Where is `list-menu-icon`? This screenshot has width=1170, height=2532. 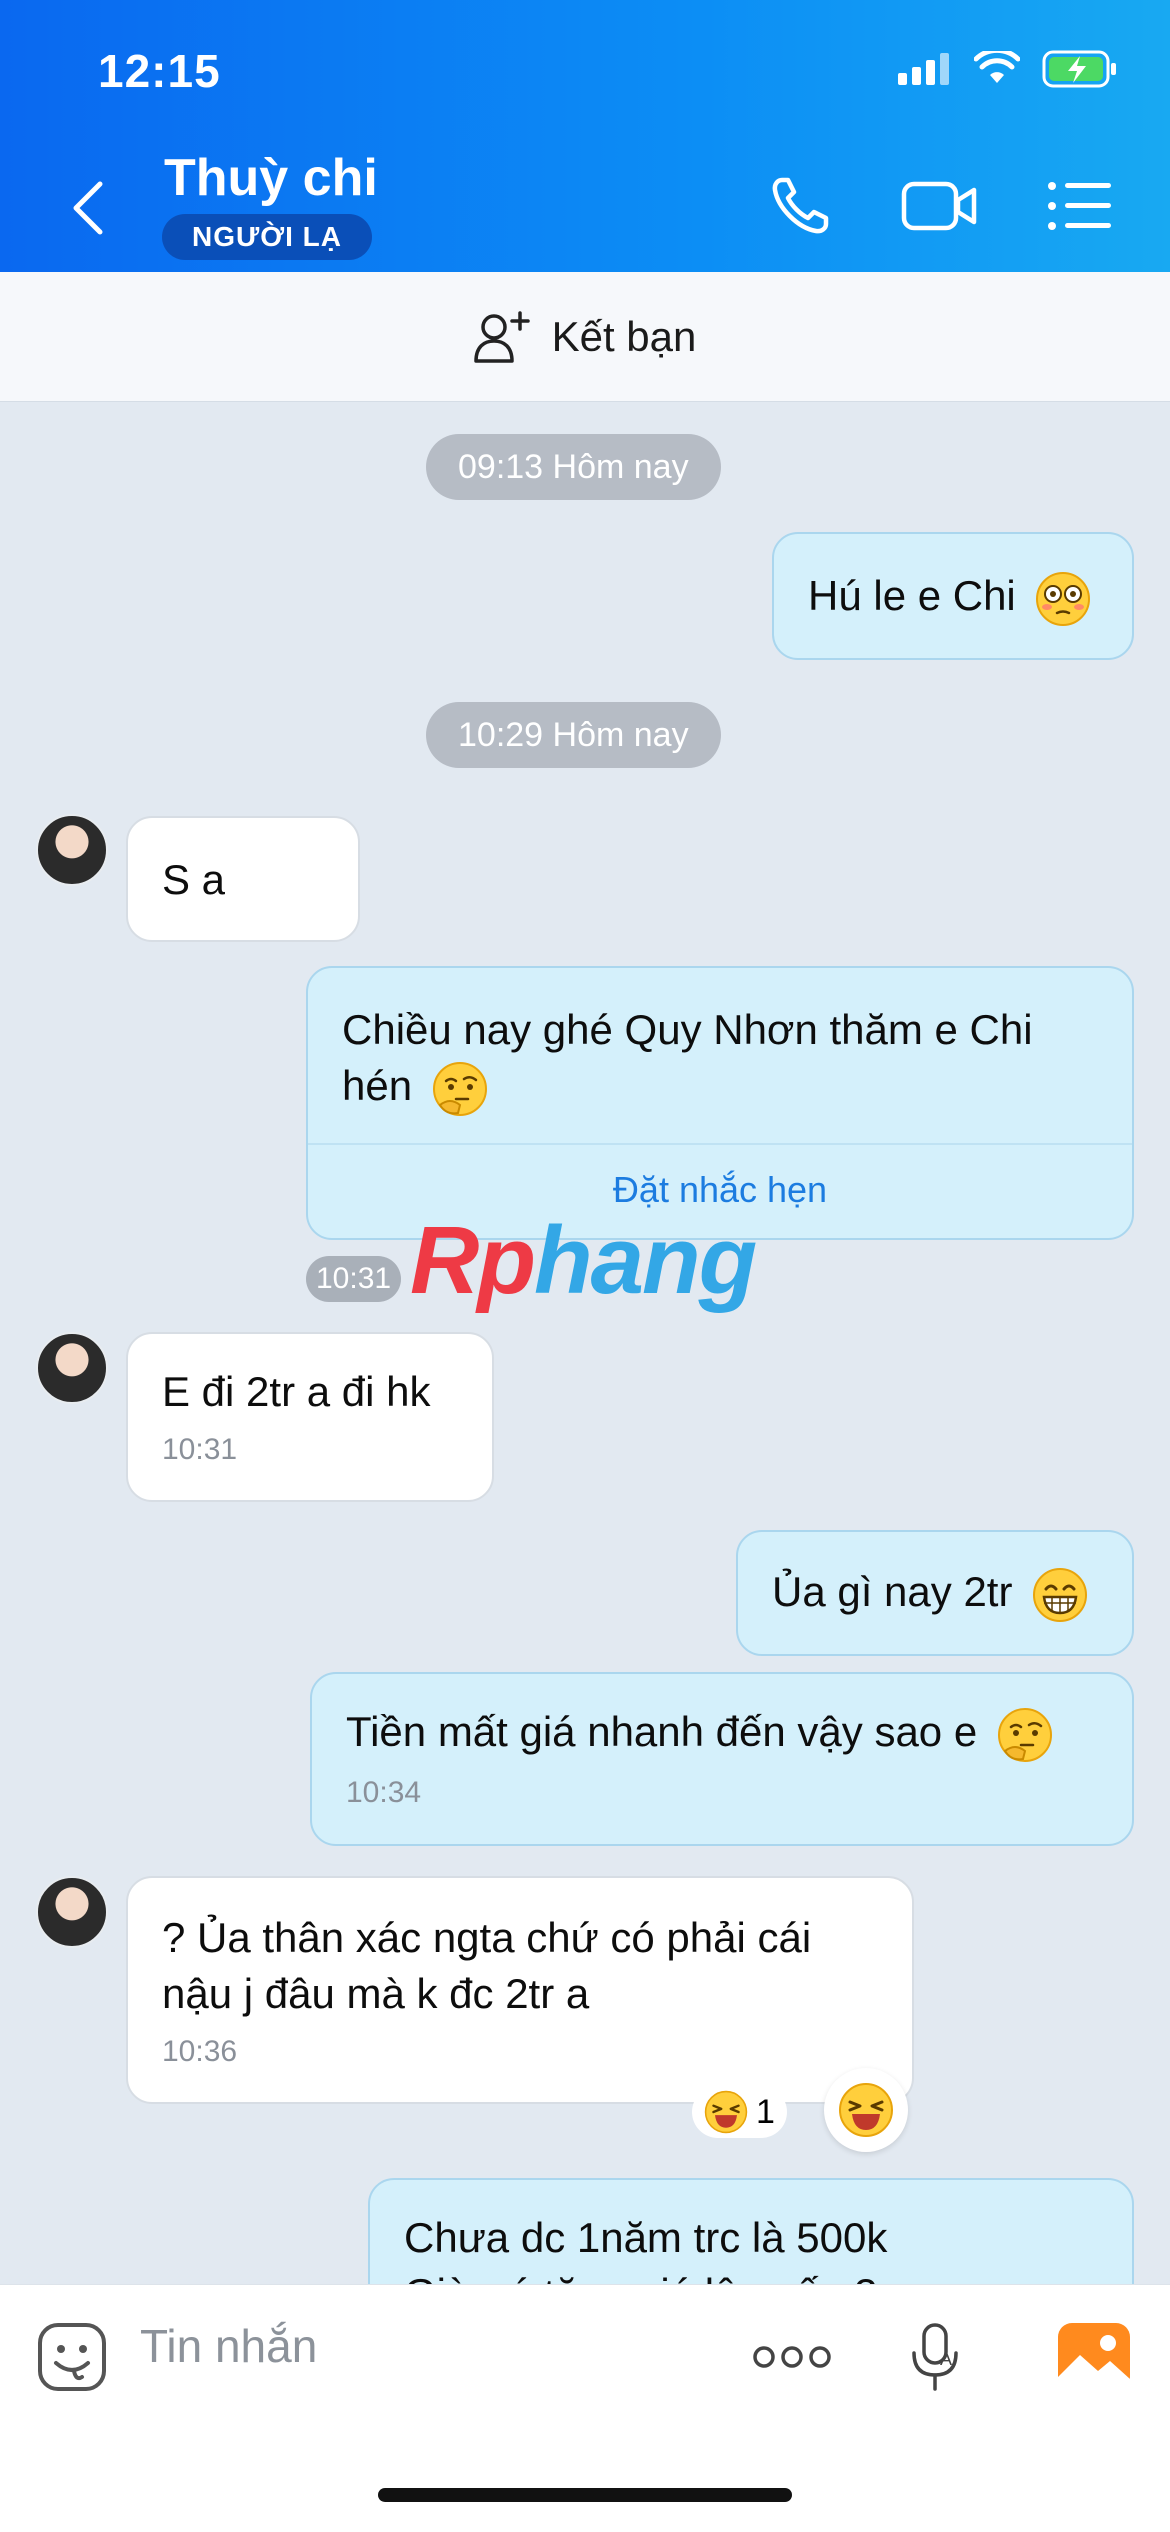
list-menu-icon is located at coordinates (1079, 206).